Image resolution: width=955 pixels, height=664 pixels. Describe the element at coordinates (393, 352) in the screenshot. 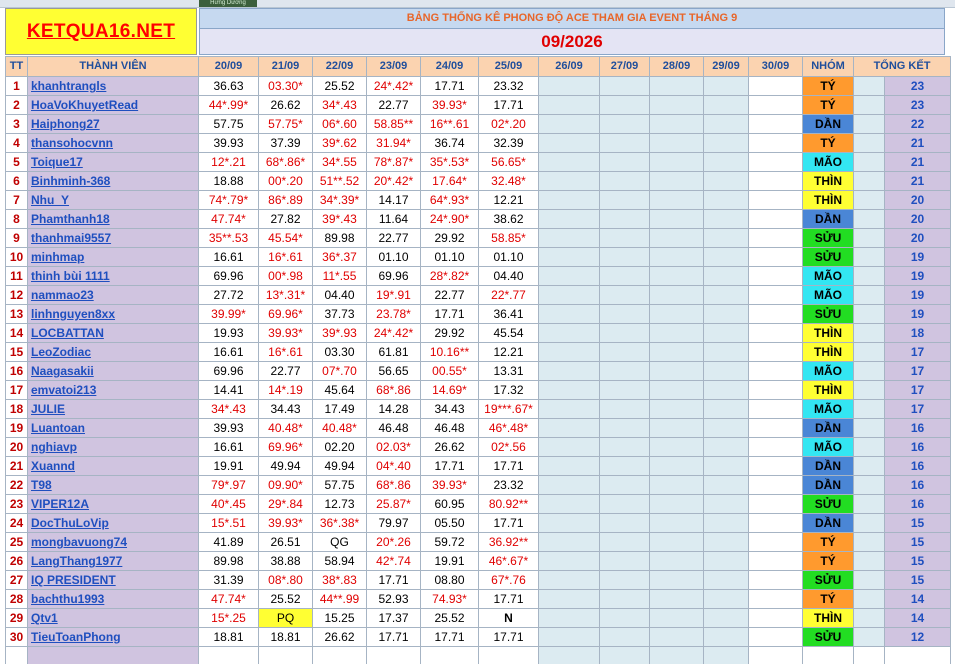

I see `score-cell: 61.81` at that location.